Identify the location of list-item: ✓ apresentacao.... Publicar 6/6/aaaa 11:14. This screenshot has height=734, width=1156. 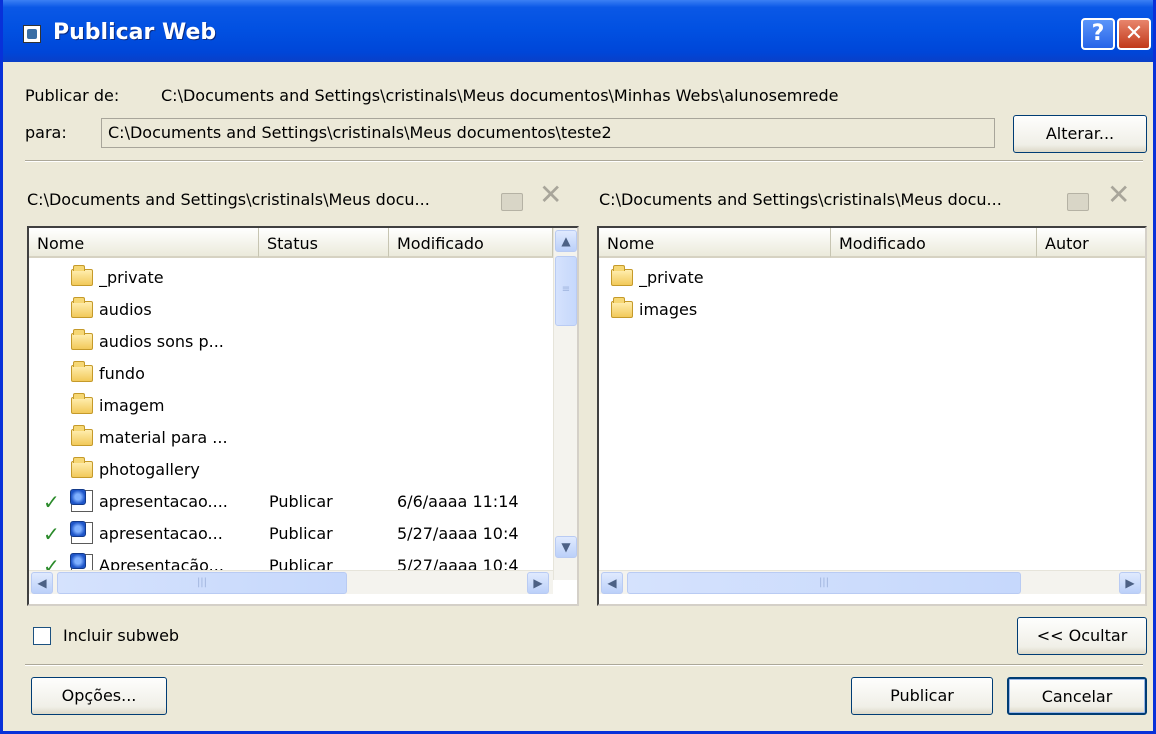
(291, 502).